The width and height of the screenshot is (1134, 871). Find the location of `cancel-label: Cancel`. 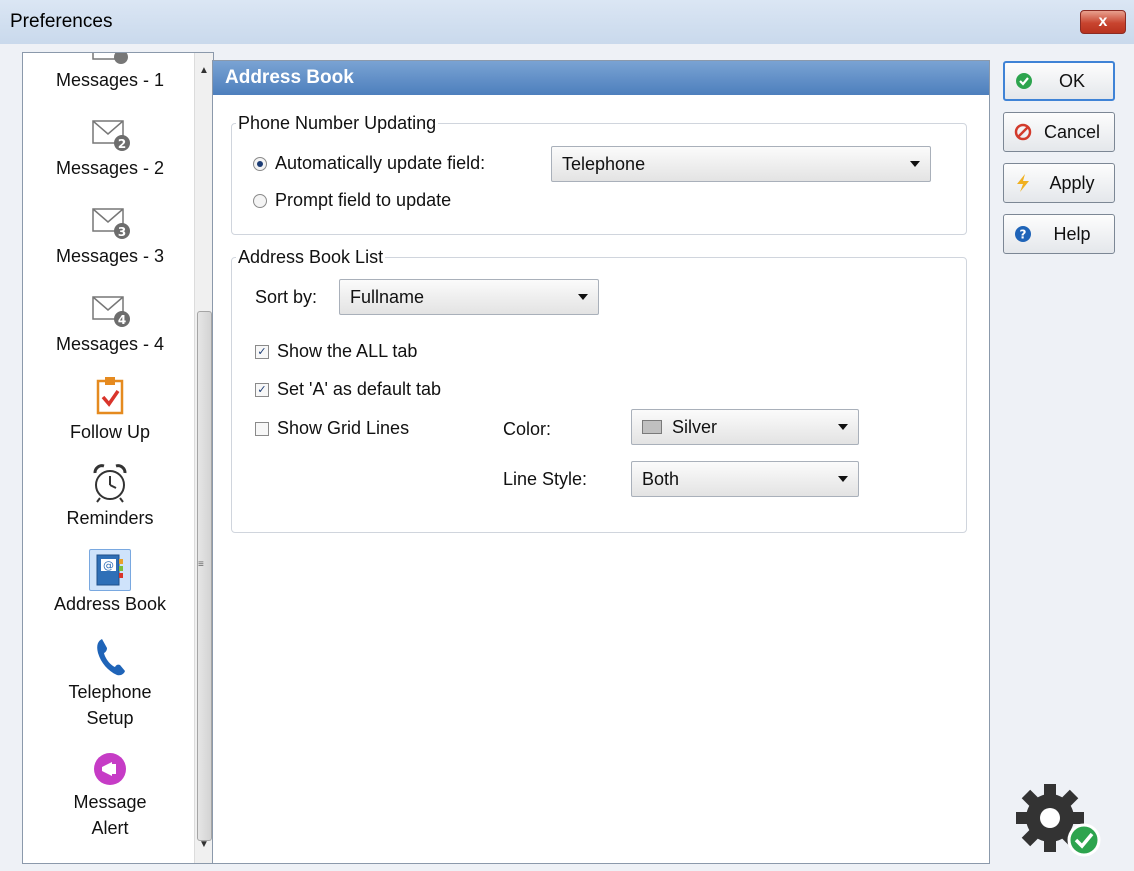

cancel-label: Cancel is located at coordinates (1072, 131).